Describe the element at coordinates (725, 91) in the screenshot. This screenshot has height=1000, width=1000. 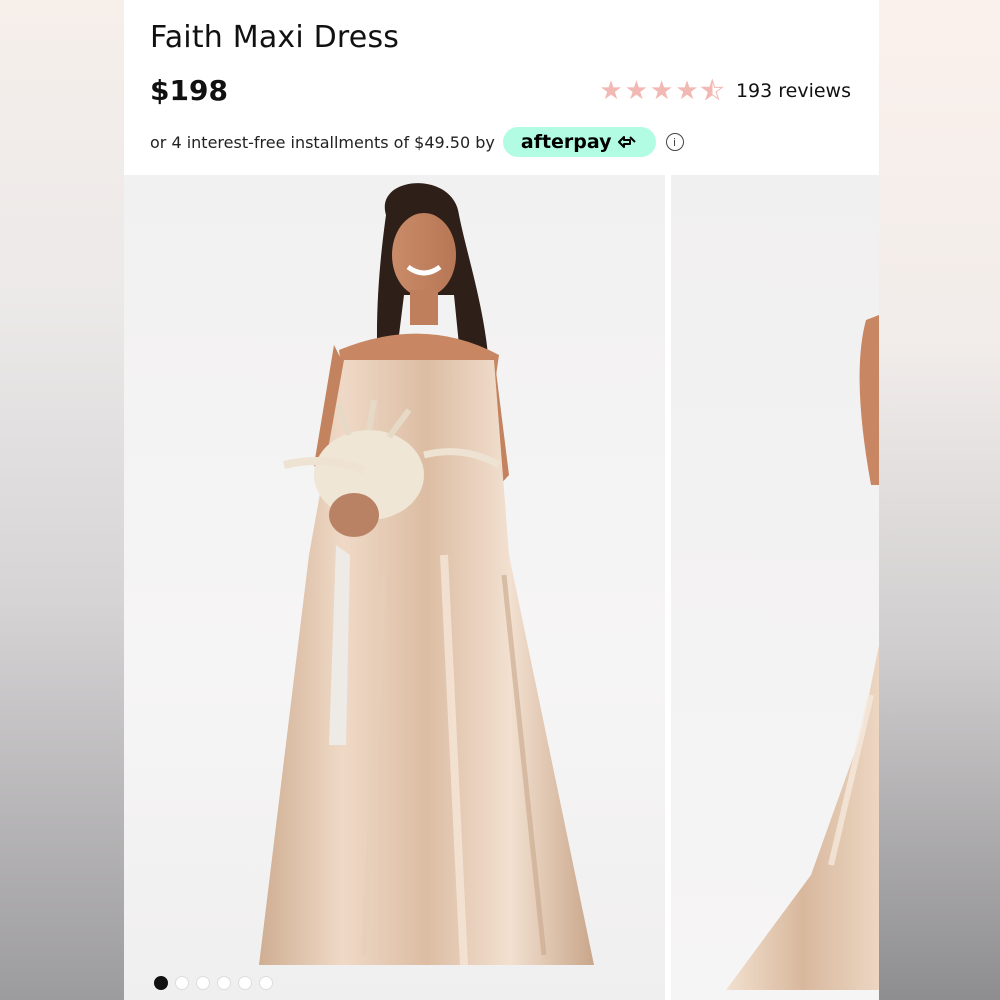
I see `product-rating: ★ ★ ★ ★ ★ 193 reviews` at that location.